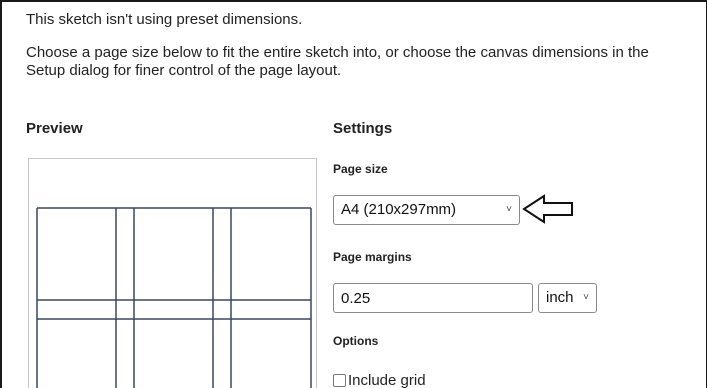  I want to click on options-label: Options, so click(356, 341).